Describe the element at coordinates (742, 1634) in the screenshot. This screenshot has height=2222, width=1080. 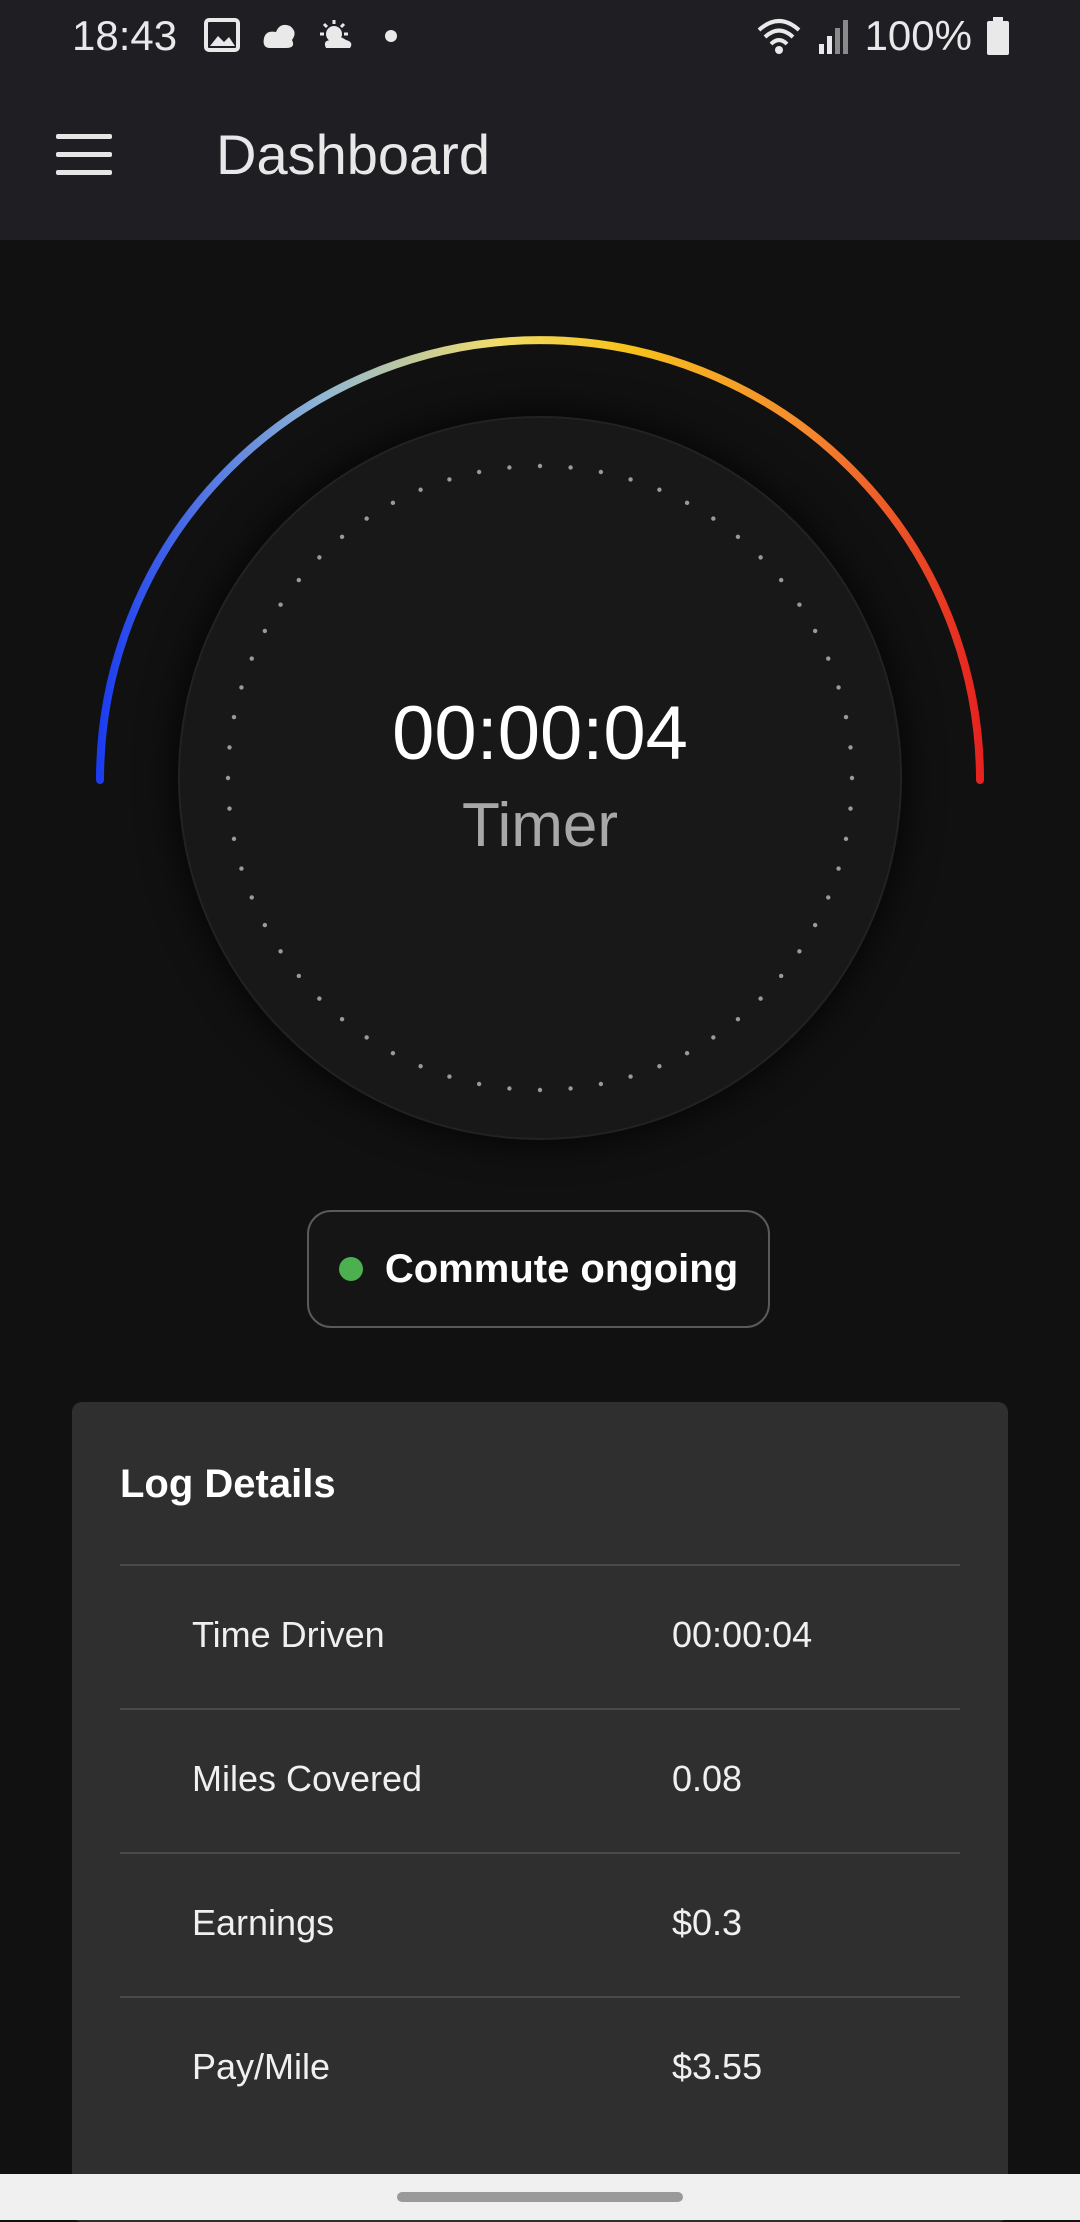
I see `log-row-value: 00:00:04` at that location.